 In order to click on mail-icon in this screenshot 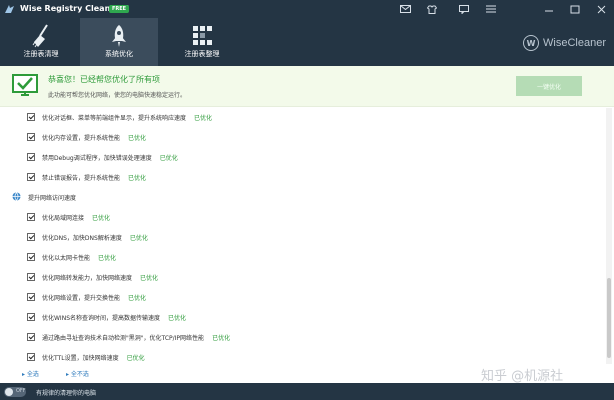, I will do `click(405, 9)`.